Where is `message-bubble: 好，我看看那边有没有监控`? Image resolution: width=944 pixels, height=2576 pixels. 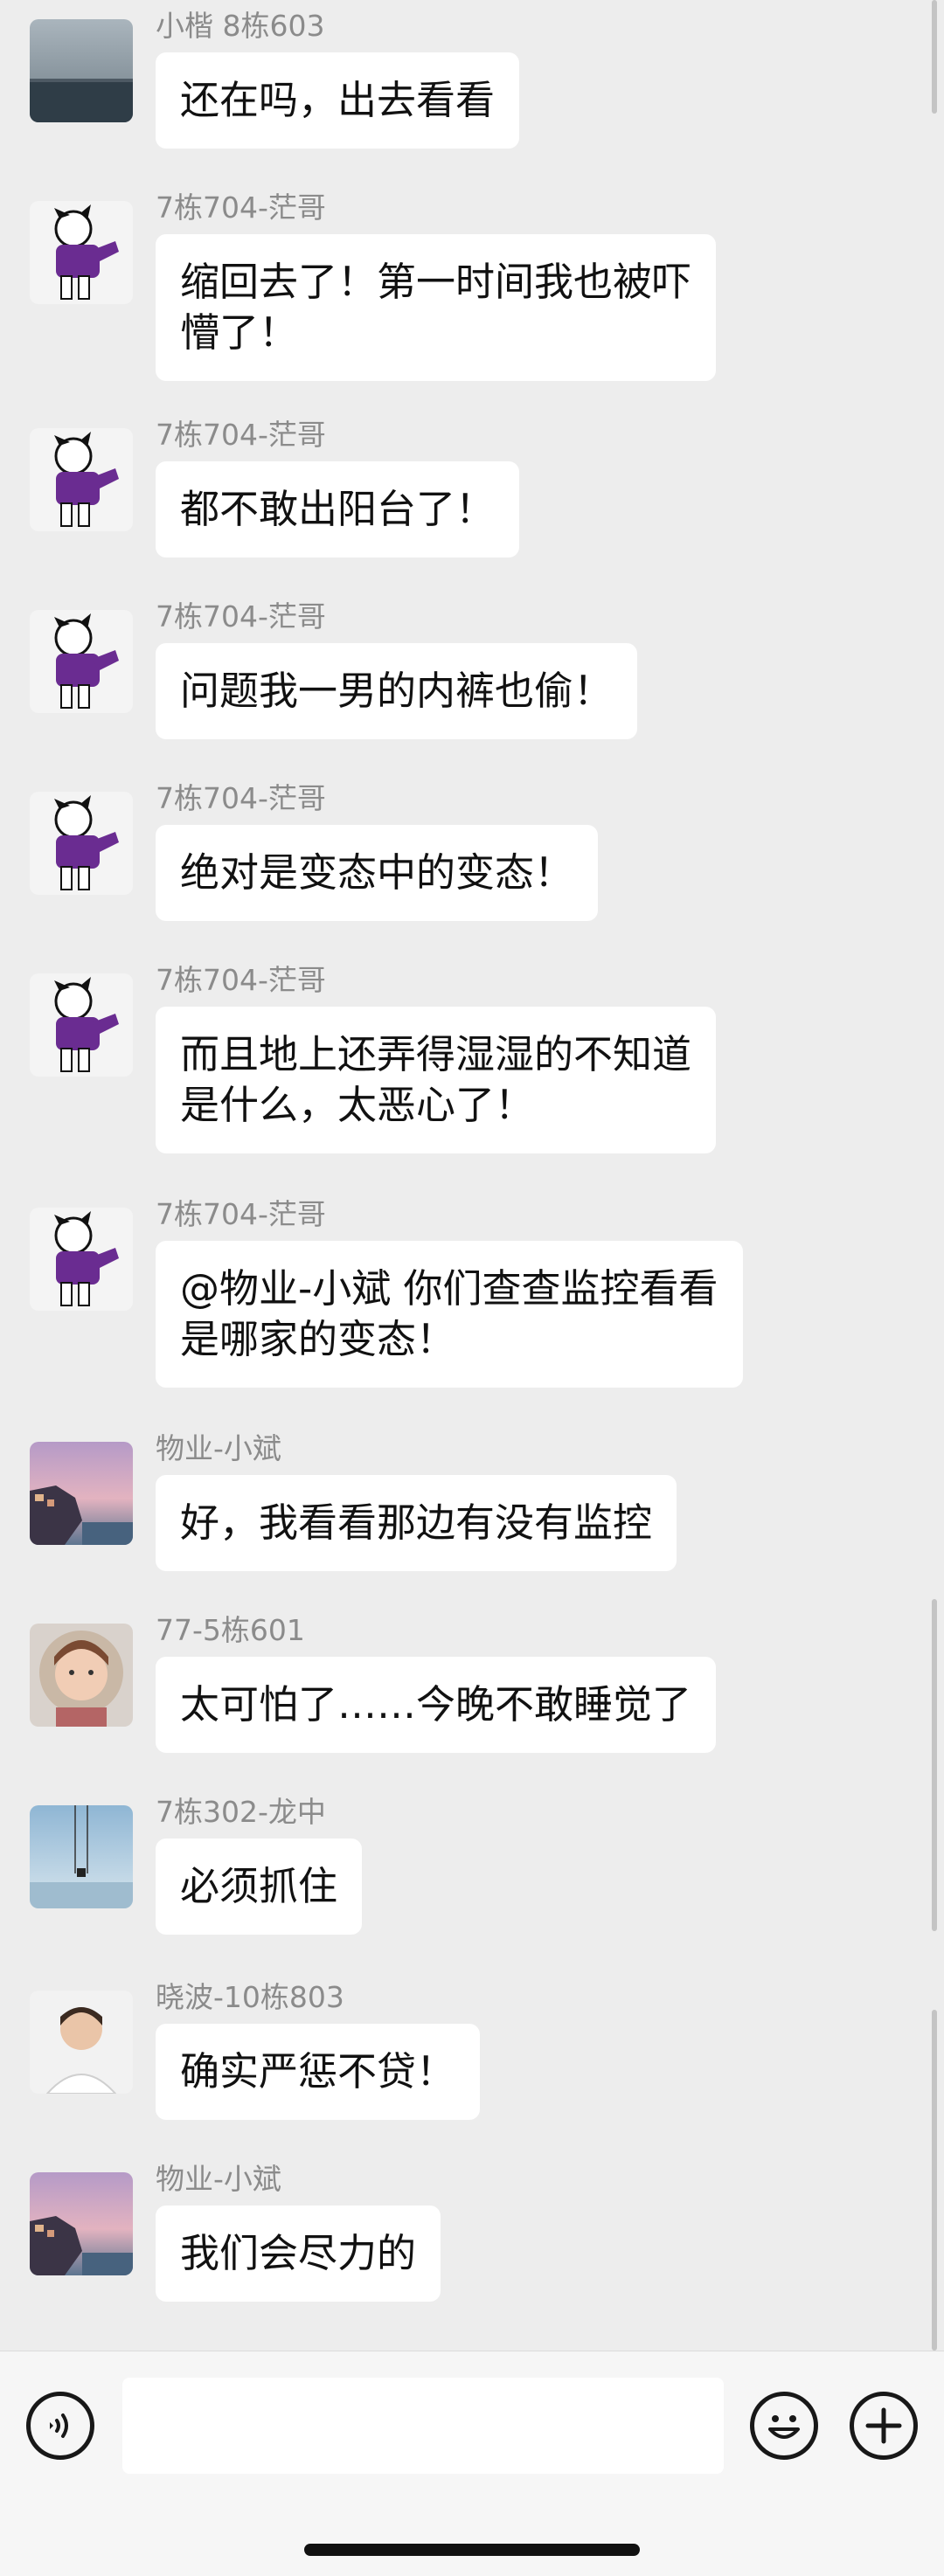 message-bubble: 好，我看看那边有没有监控 is located at coordinates (417, 1523).